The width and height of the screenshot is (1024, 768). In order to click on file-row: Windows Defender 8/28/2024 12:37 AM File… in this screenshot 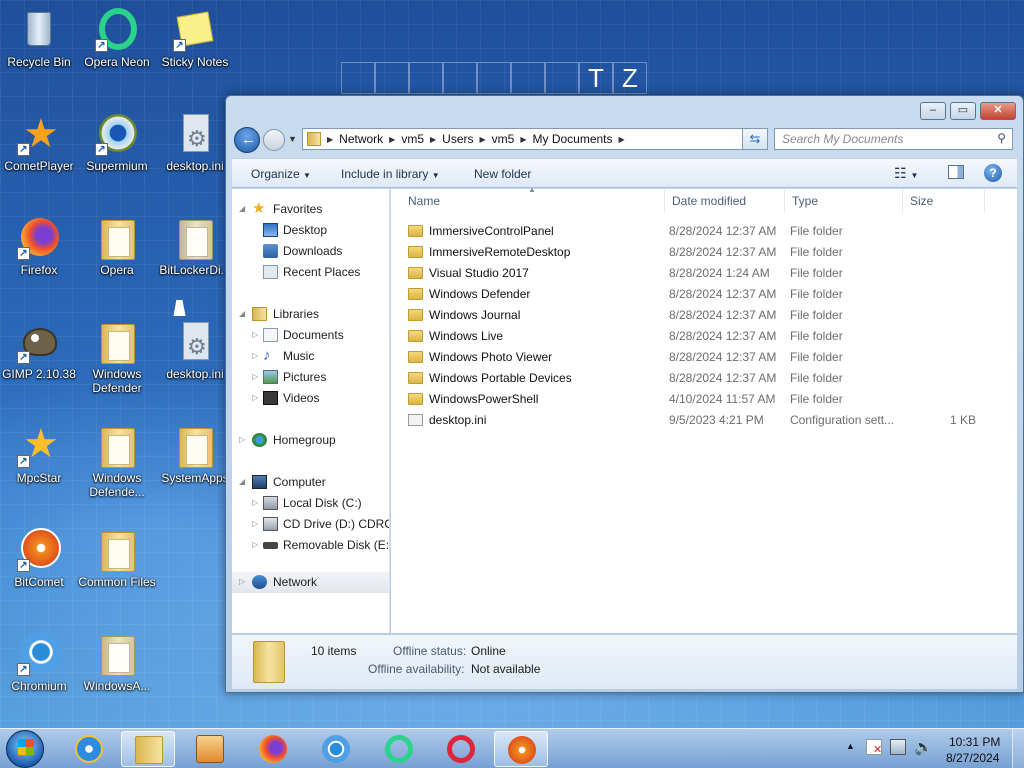, I will do `click(704, 294)`.